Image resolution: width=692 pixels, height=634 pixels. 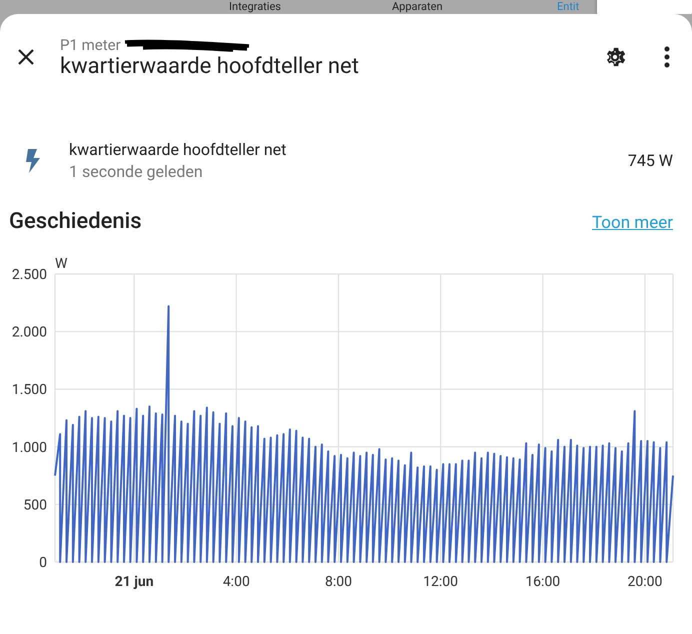 I want to click on entity-name: kwartierwaarde hoofdteller net, so click(x=178, y=149).